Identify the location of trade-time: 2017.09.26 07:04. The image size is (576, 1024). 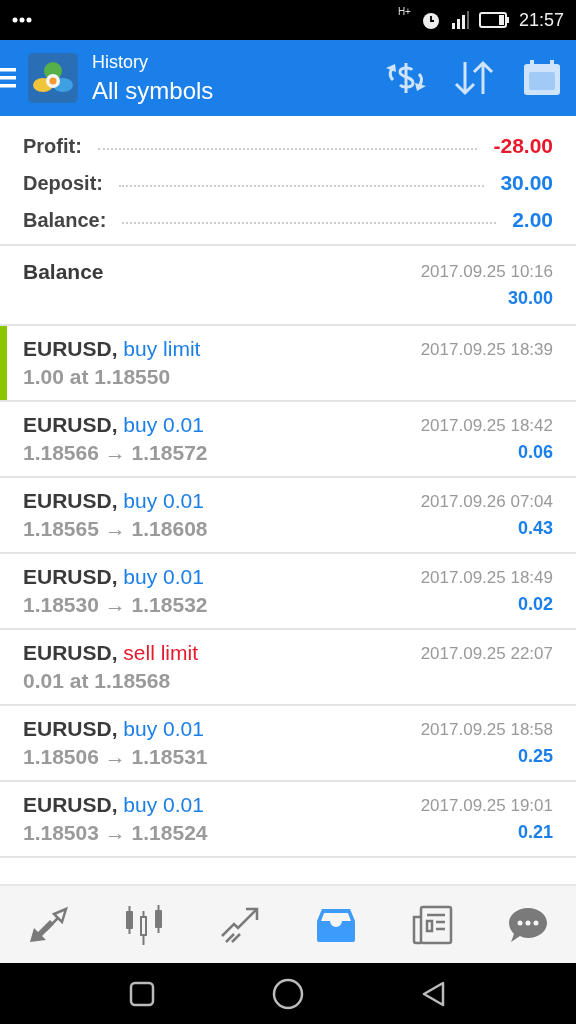
(486, 501).